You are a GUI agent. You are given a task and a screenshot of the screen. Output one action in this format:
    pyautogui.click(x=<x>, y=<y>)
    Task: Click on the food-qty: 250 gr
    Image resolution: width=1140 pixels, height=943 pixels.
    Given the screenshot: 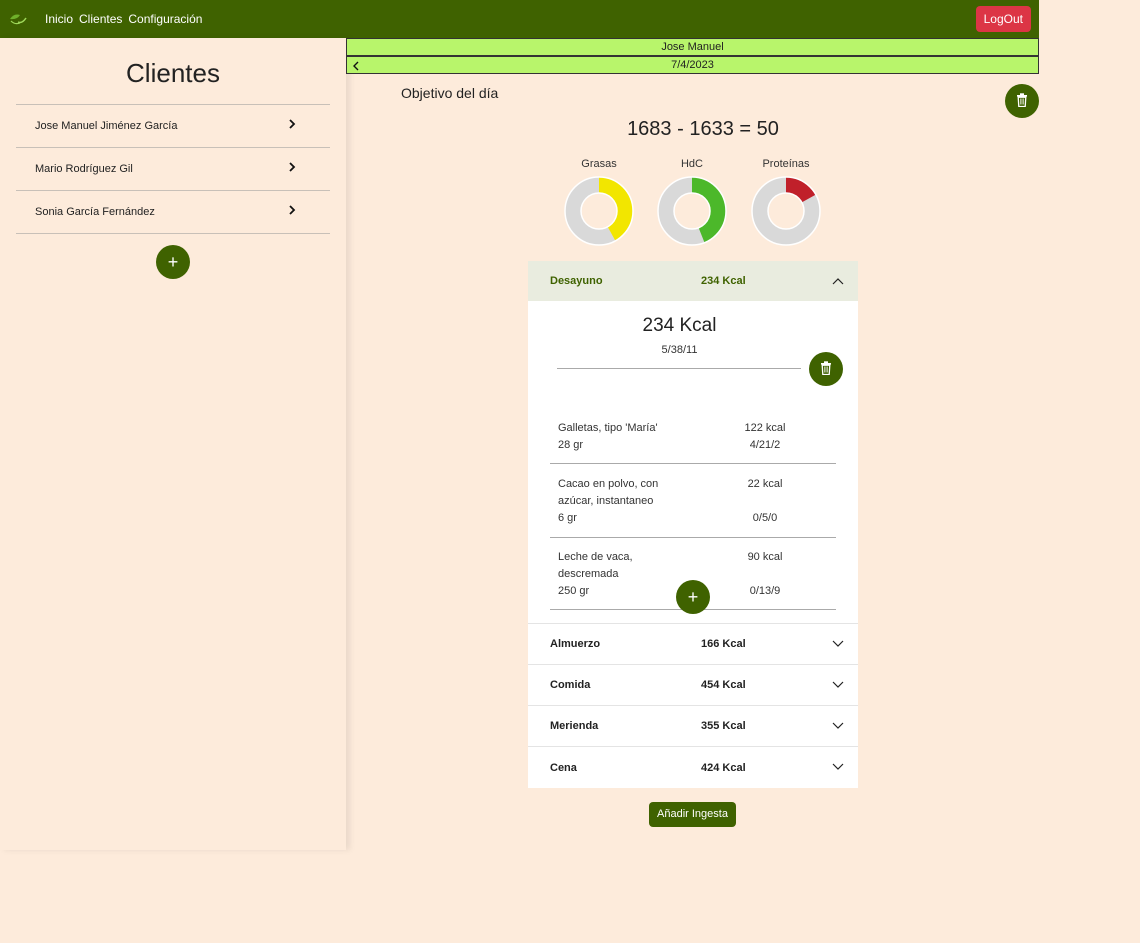 What is the action you would take?
    pyautogui.click(x=574, y=591)
    